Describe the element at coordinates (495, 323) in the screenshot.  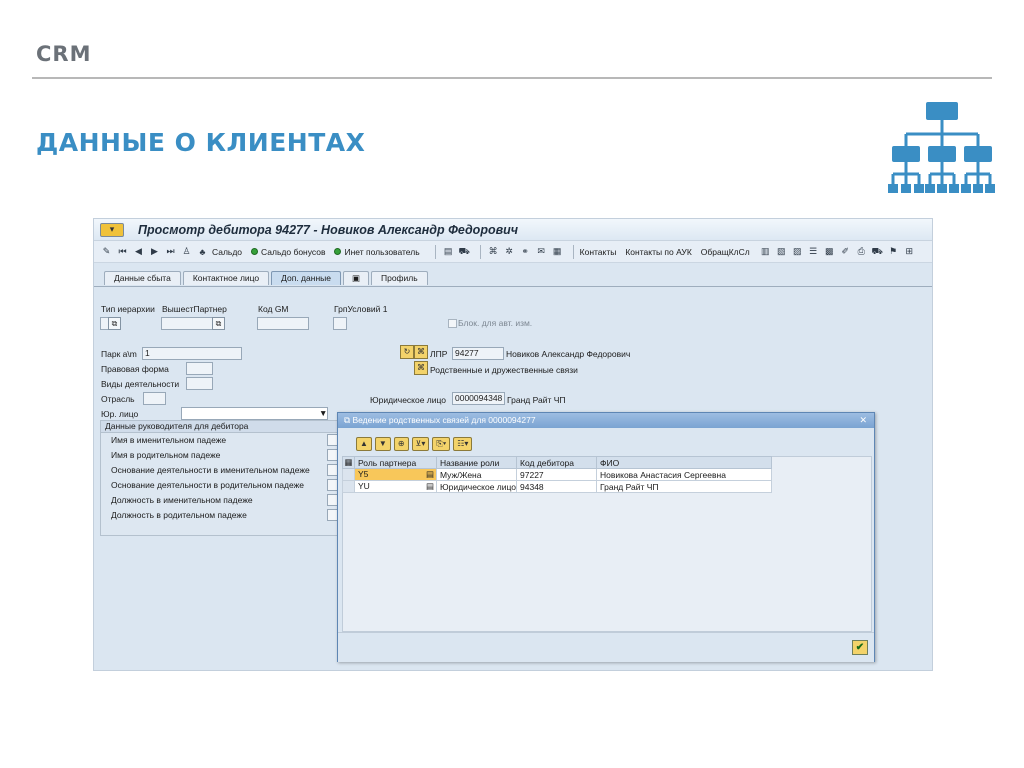
I see `auto-change-block-label: Блок. для авт. изм.` at that location.